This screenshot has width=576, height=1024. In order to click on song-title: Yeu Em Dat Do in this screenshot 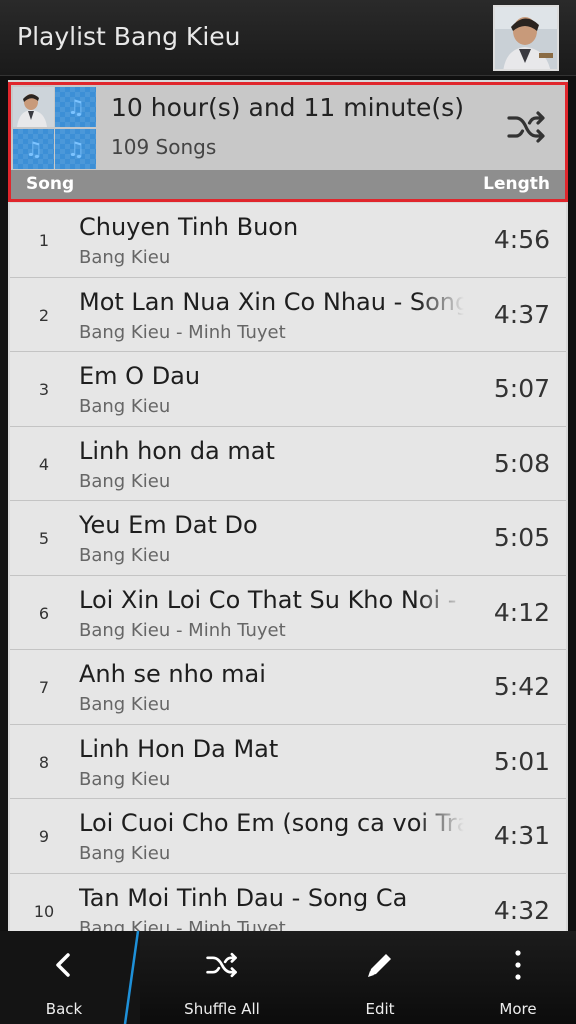, I will do `click(168, 525)`.